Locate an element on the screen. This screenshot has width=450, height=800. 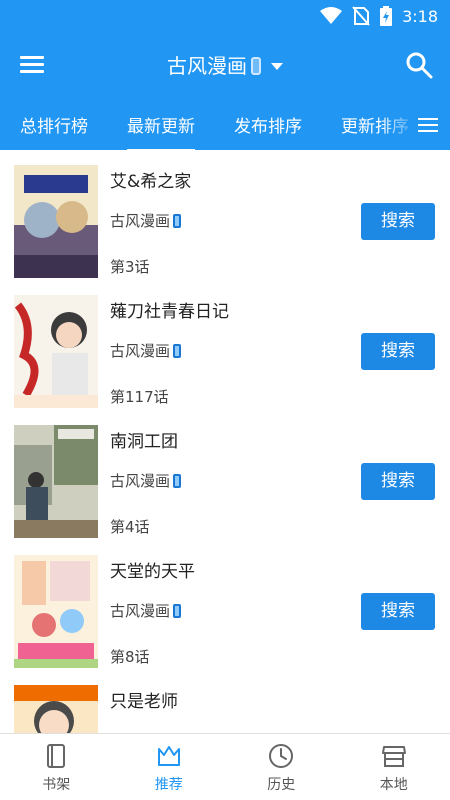
source-selector: 古风漫画 is located at coordinates (225, 64).